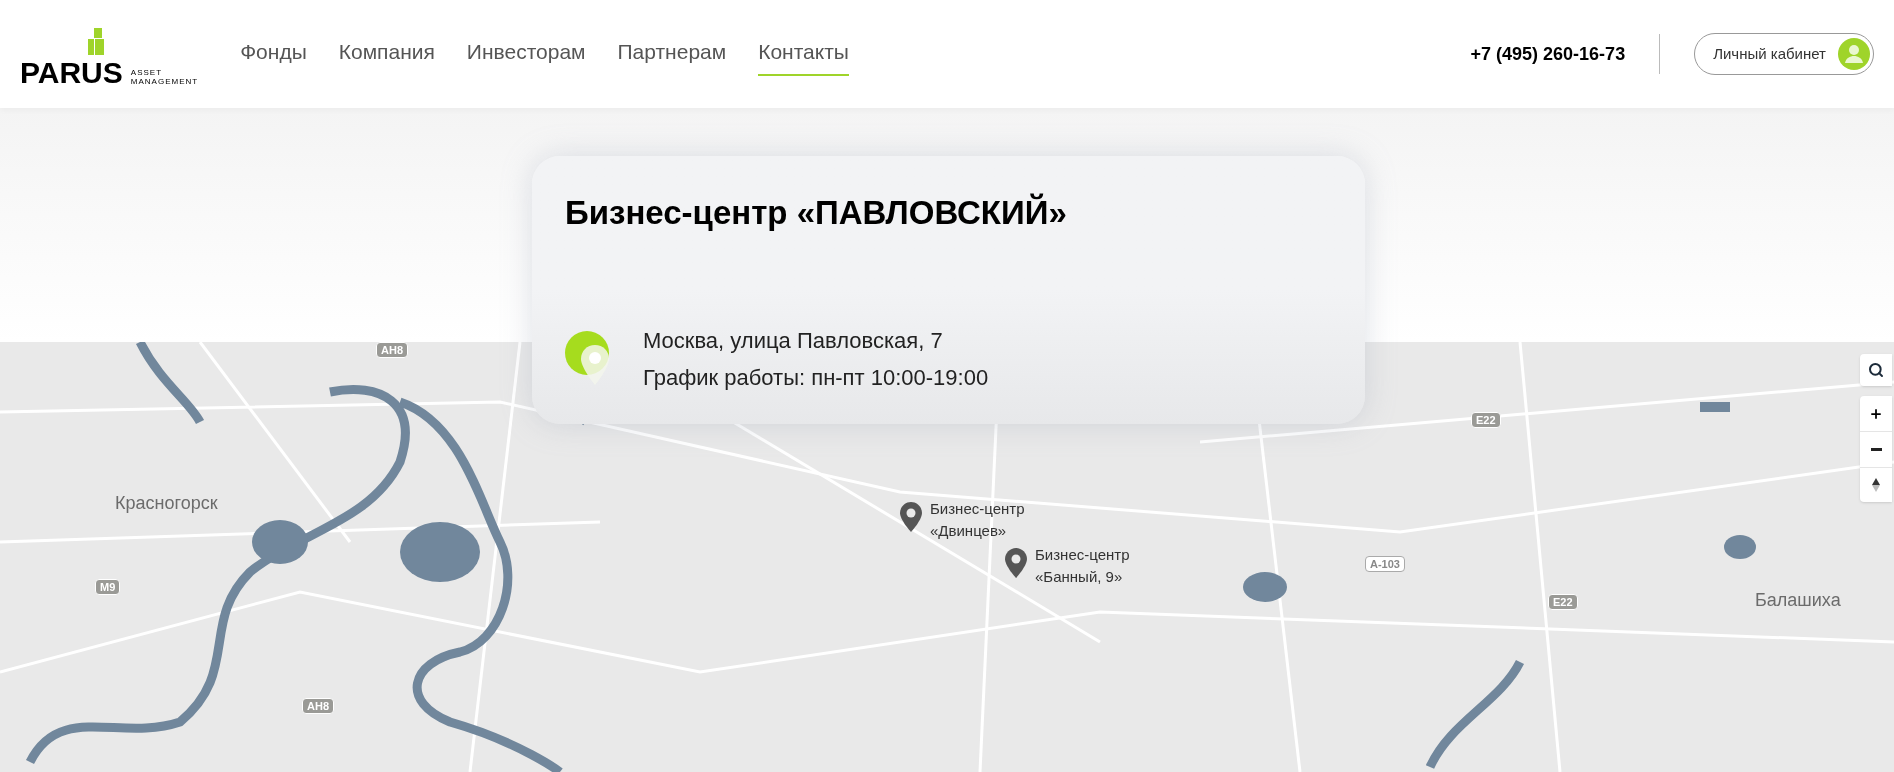  I want to click on road-number: А-103, so click(1385, 564).